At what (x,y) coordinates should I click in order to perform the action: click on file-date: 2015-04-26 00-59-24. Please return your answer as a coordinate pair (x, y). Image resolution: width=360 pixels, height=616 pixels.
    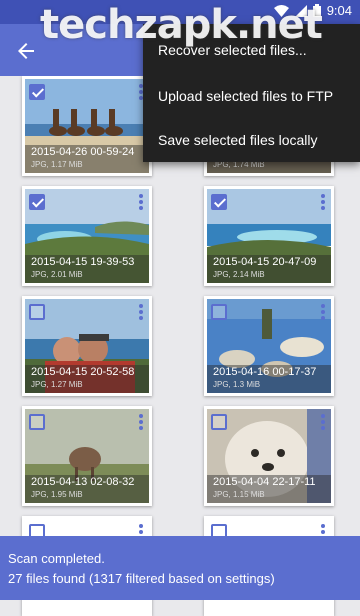
    Looking at the image, I should click on (83, 152).